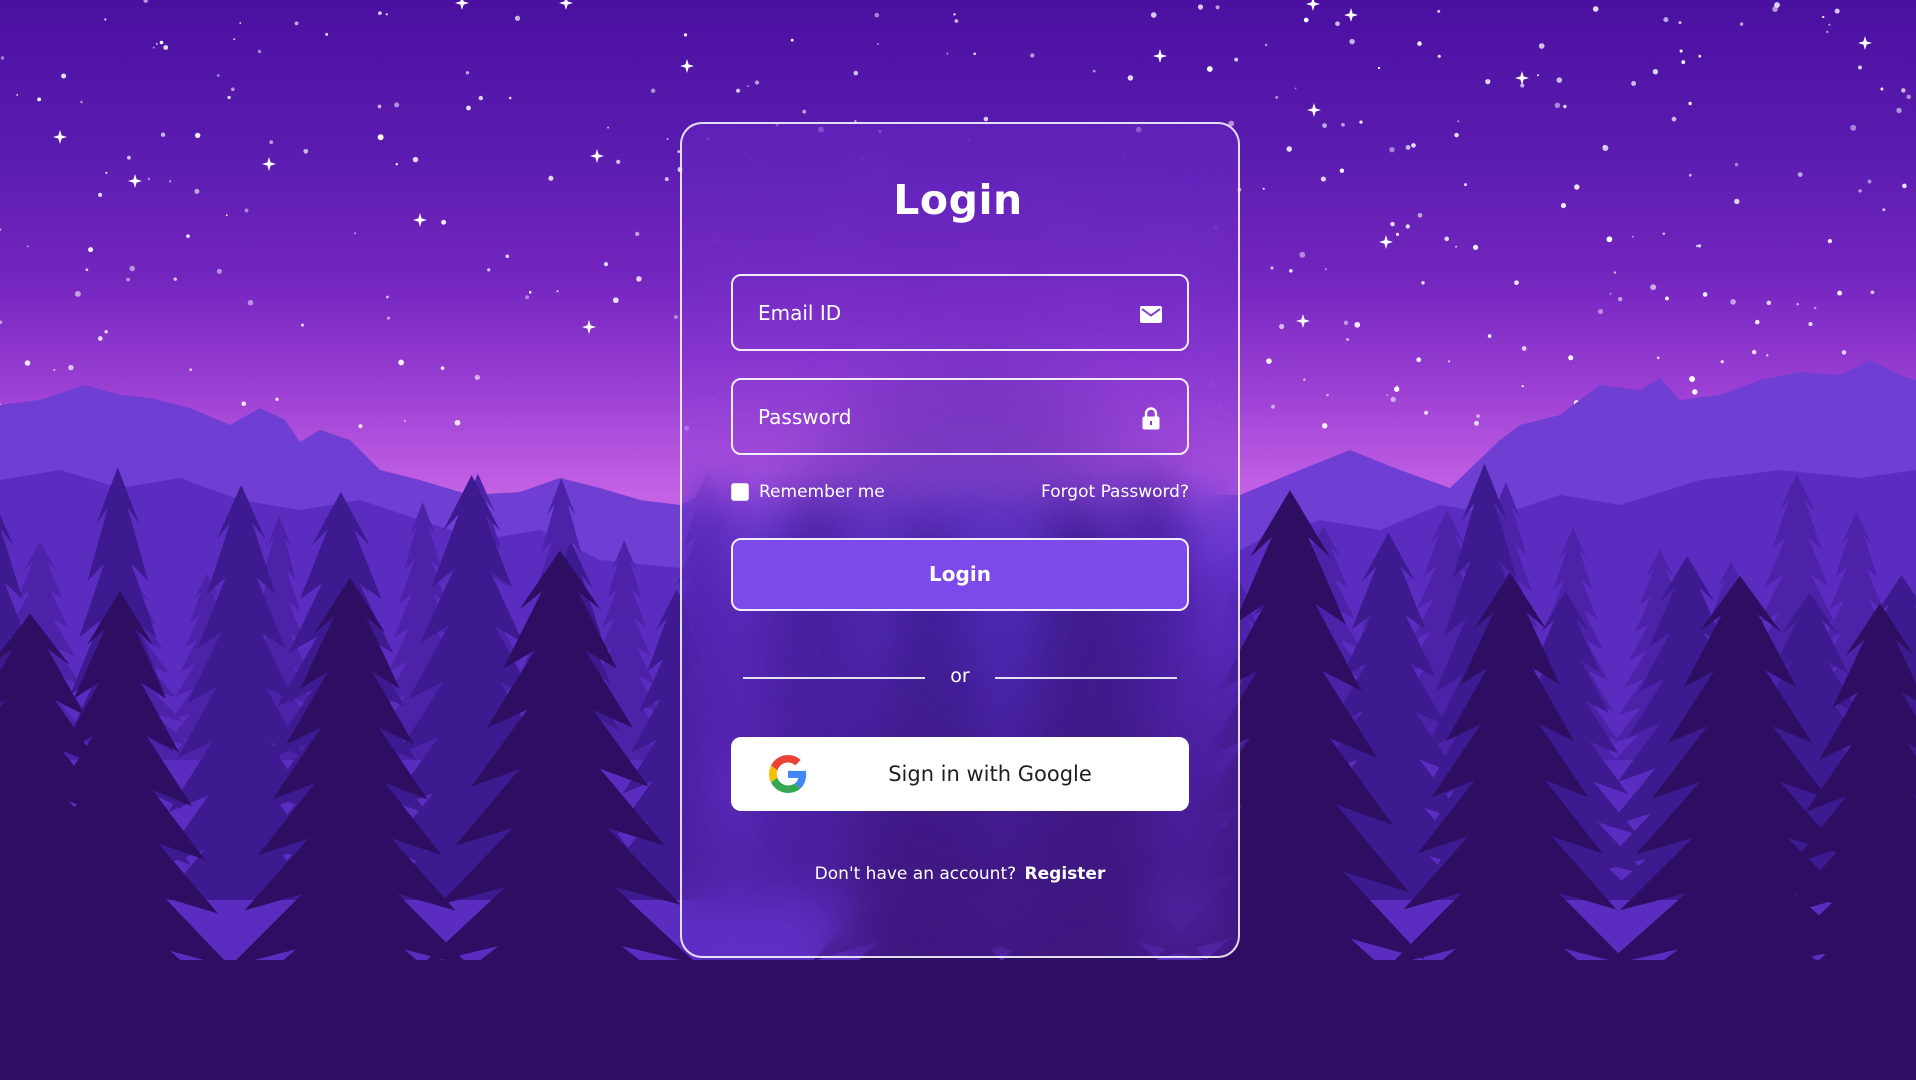 The height and width of the screenshot is (1080, 1916). I want to click on forgot-password-link: Forgot Password?, so click(1115, 492).